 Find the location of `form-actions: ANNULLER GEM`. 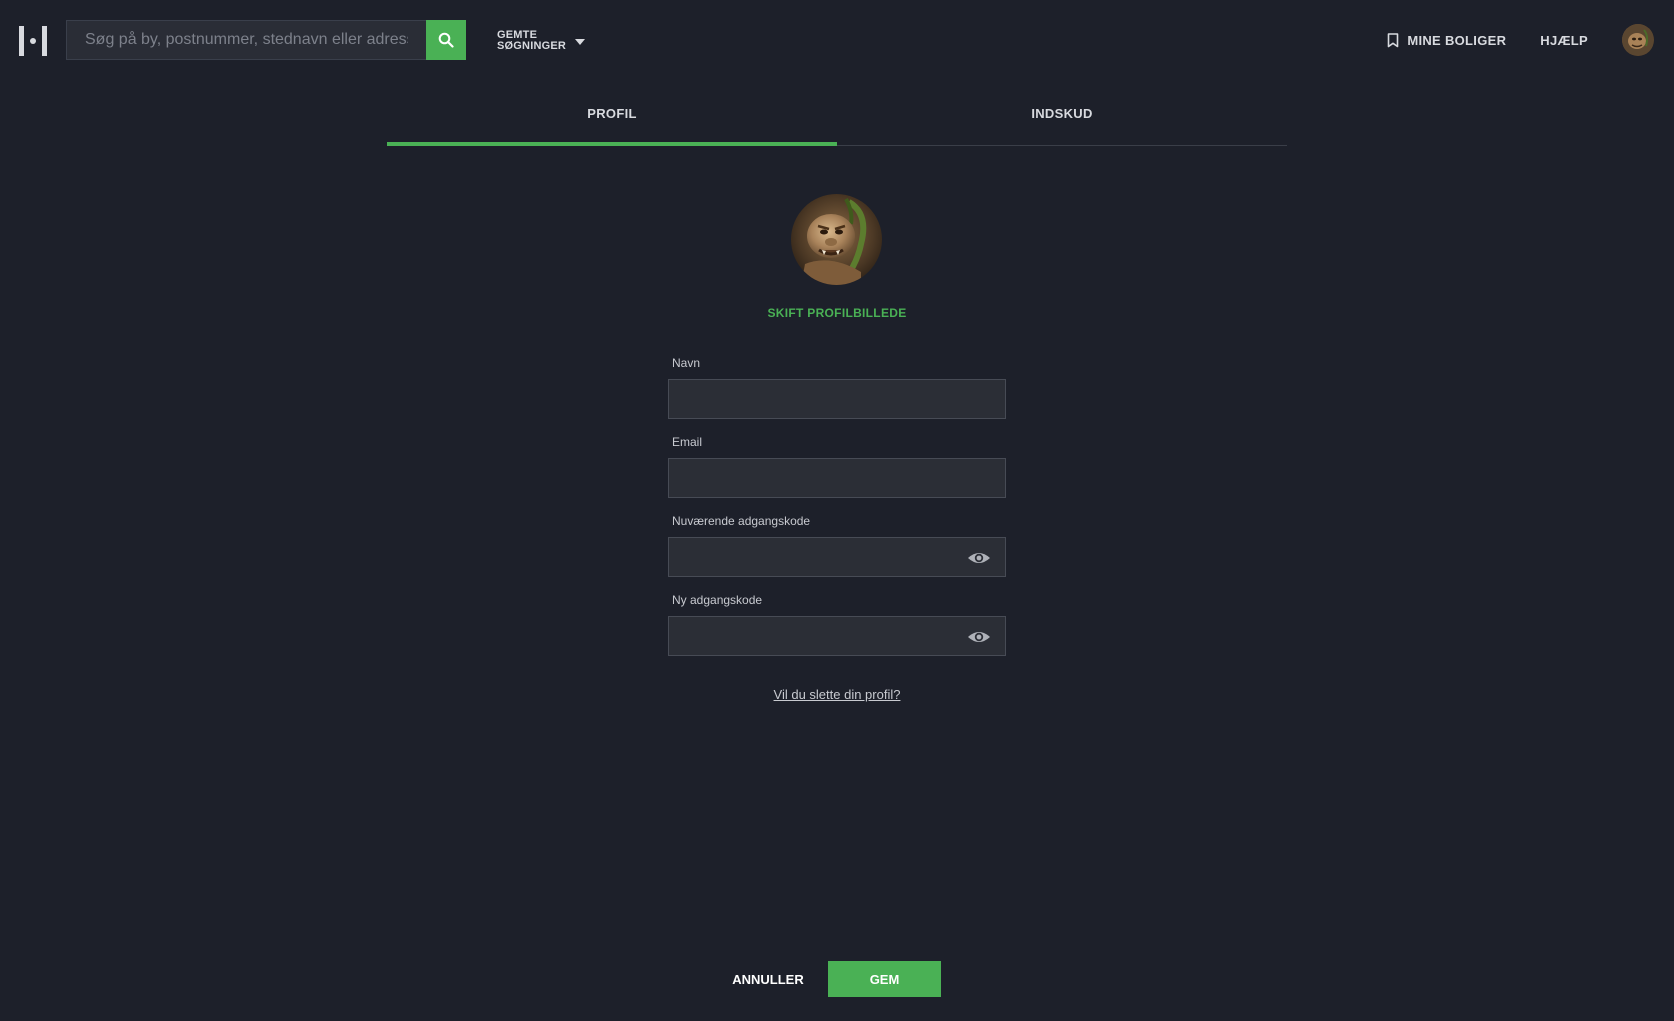

form-actions: ANNULLER GEM is located at coordinates (837, 979).